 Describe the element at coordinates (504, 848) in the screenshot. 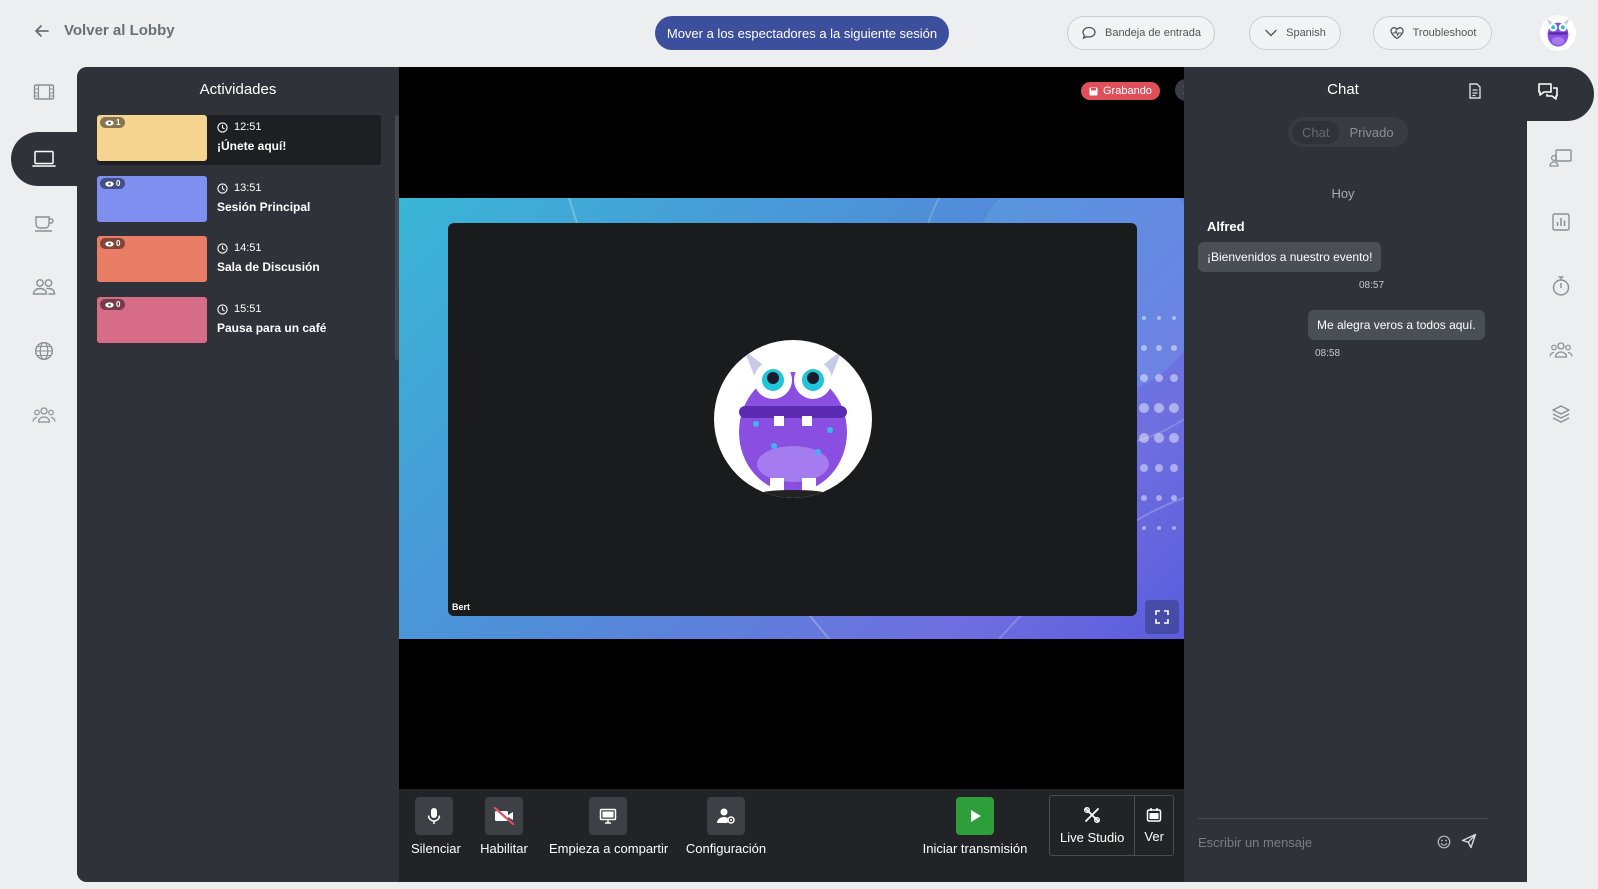

I see `enable-label: Habilitar` at that location.